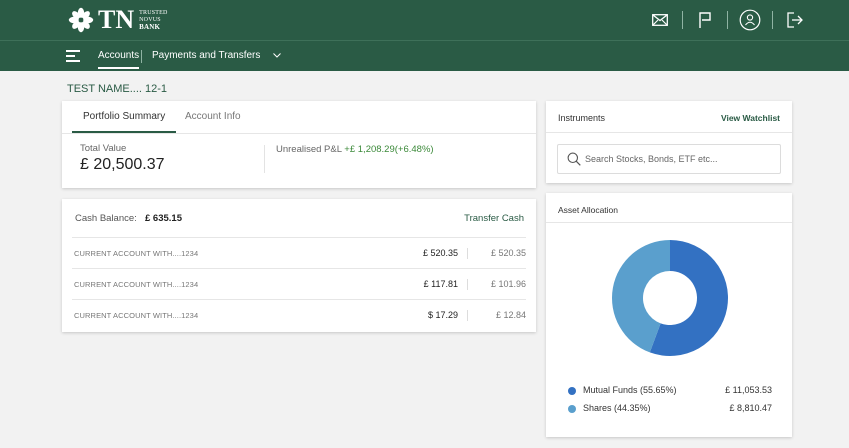 This screenshot has width=849, height=448. What do you see at coordinates (424, 55) in the screenshot?
I see `main-nav: Accounts Payments and Transfers` at bounding box center [424, 55].